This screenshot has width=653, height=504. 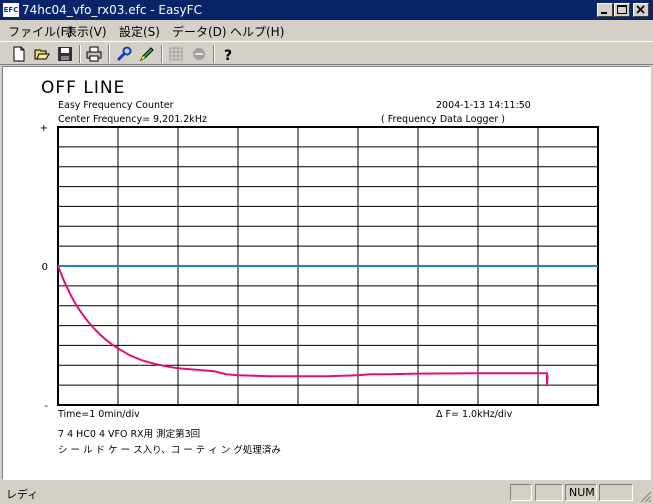 I want to click on pen-marker-icon, so click(x=146, y=54).